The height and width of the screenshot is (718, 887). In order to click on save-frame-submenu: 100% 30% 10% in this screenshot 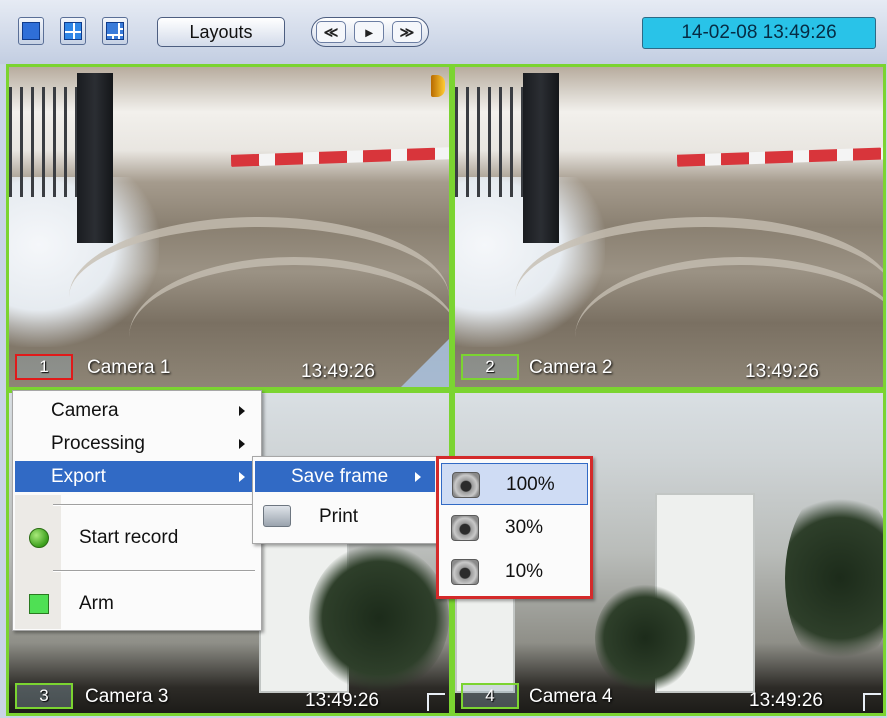, I will do `click(514, 527)`.